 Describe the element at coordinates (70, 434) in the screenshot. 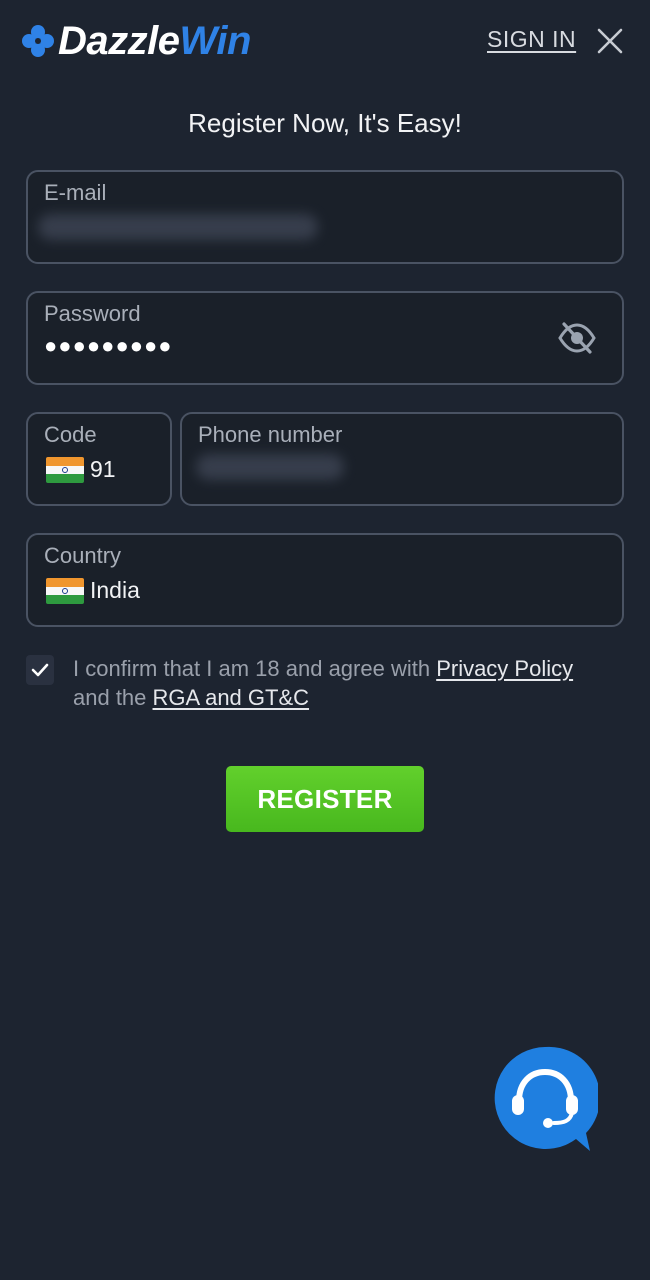

I see `code-label: Code` at that location.